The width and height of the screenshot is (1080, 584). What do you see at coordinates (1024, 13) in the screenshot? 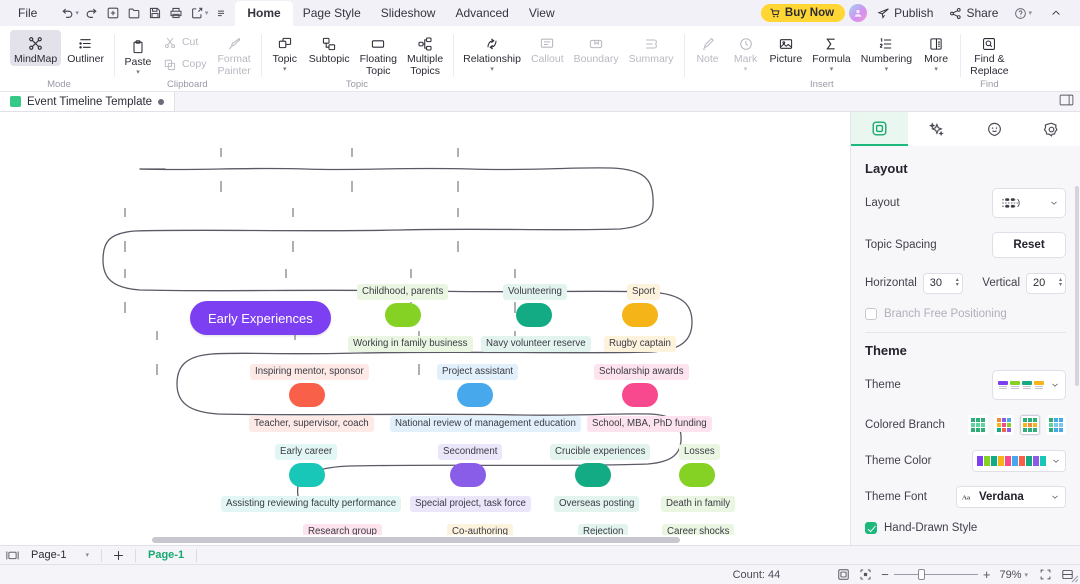
I see `help-icon: ▾` at bounding box center [1024, 13].